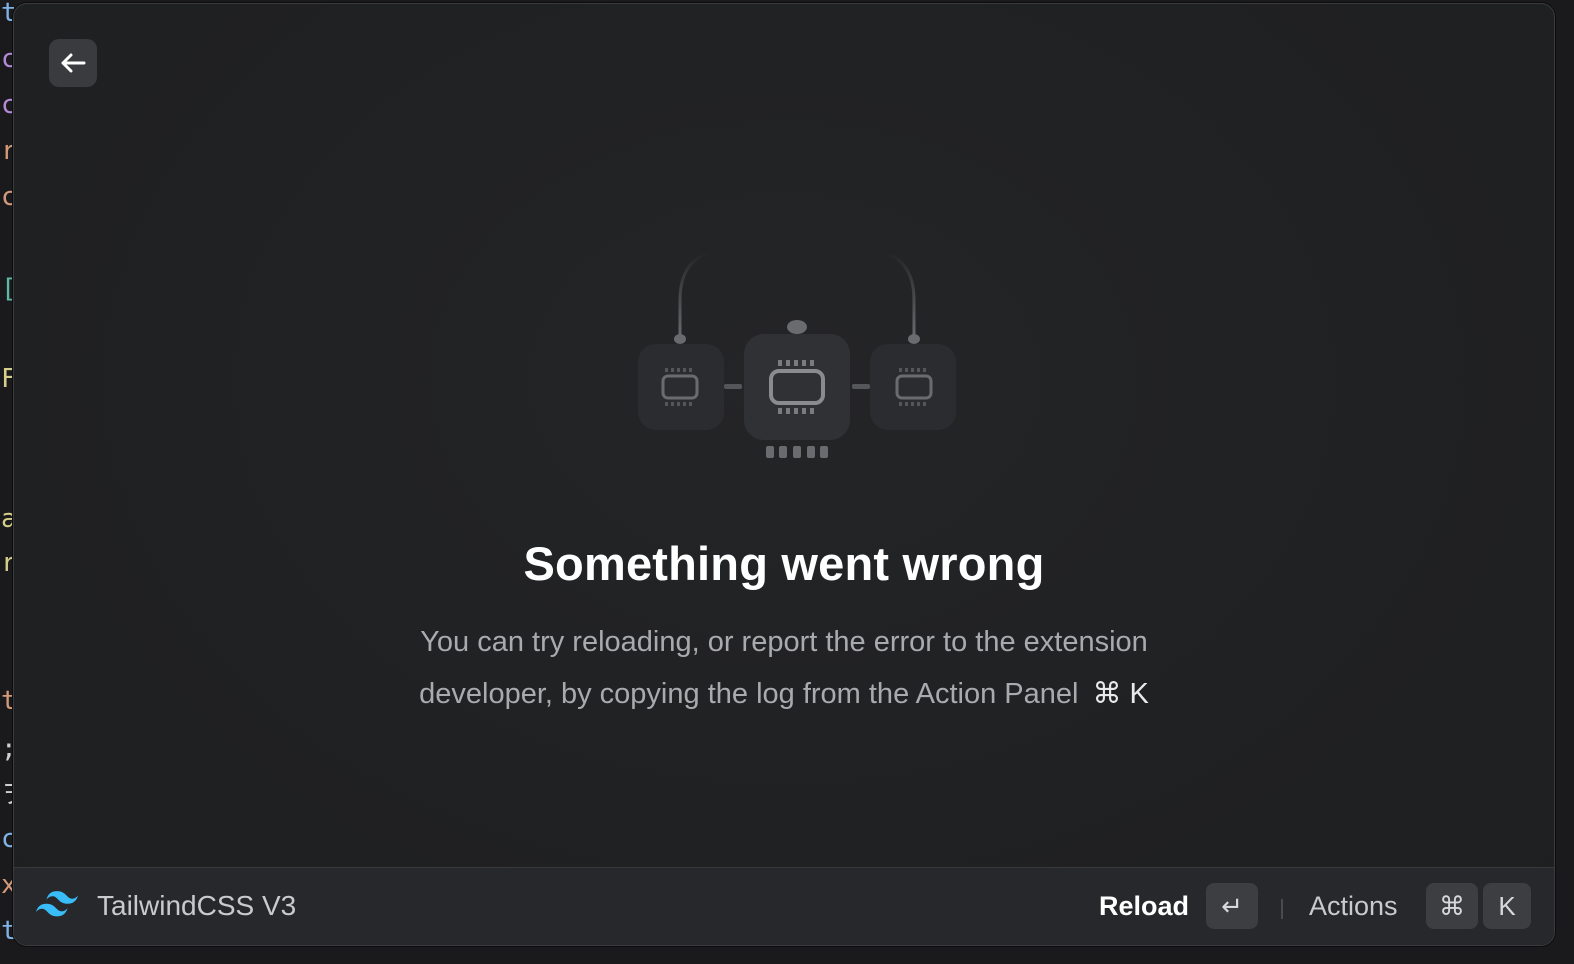  I want to click on footer-divider, so click(1282, 909).